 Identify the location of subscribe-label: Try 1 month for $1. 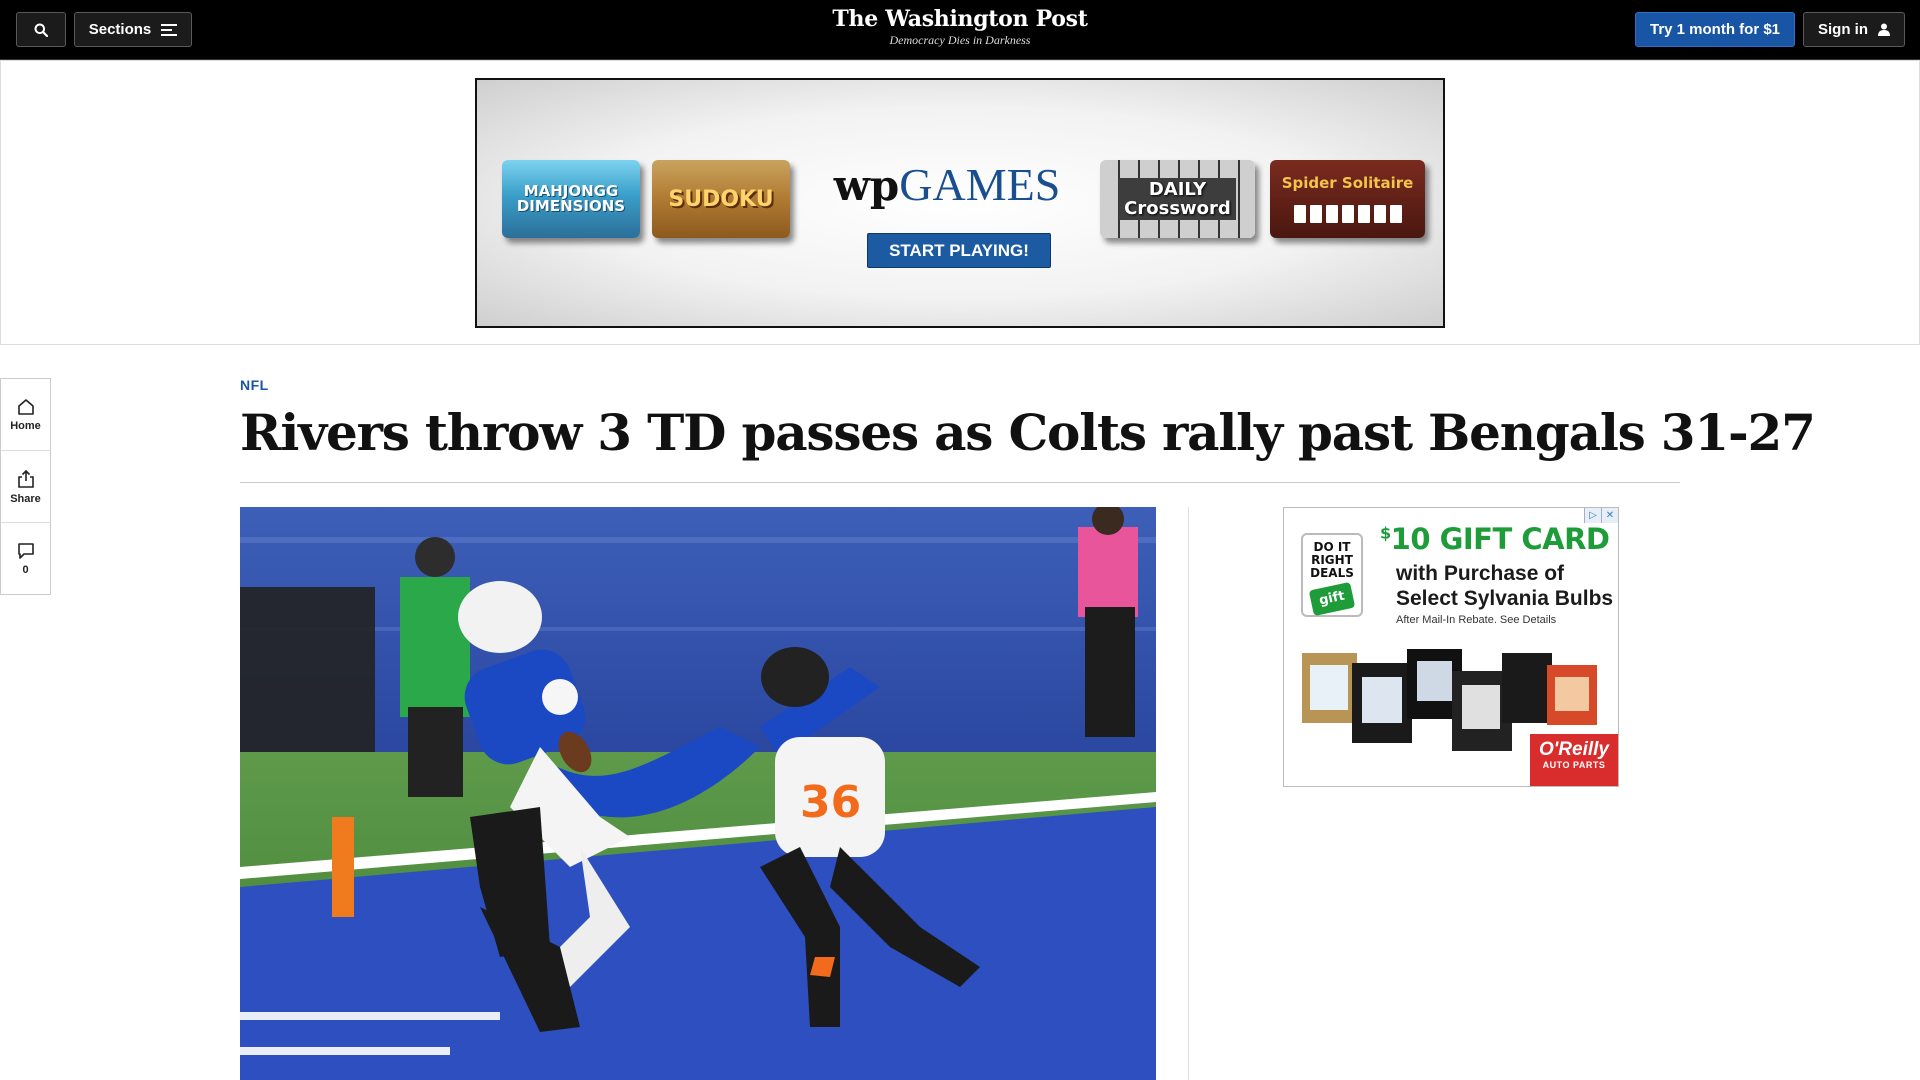
(1715, 29).